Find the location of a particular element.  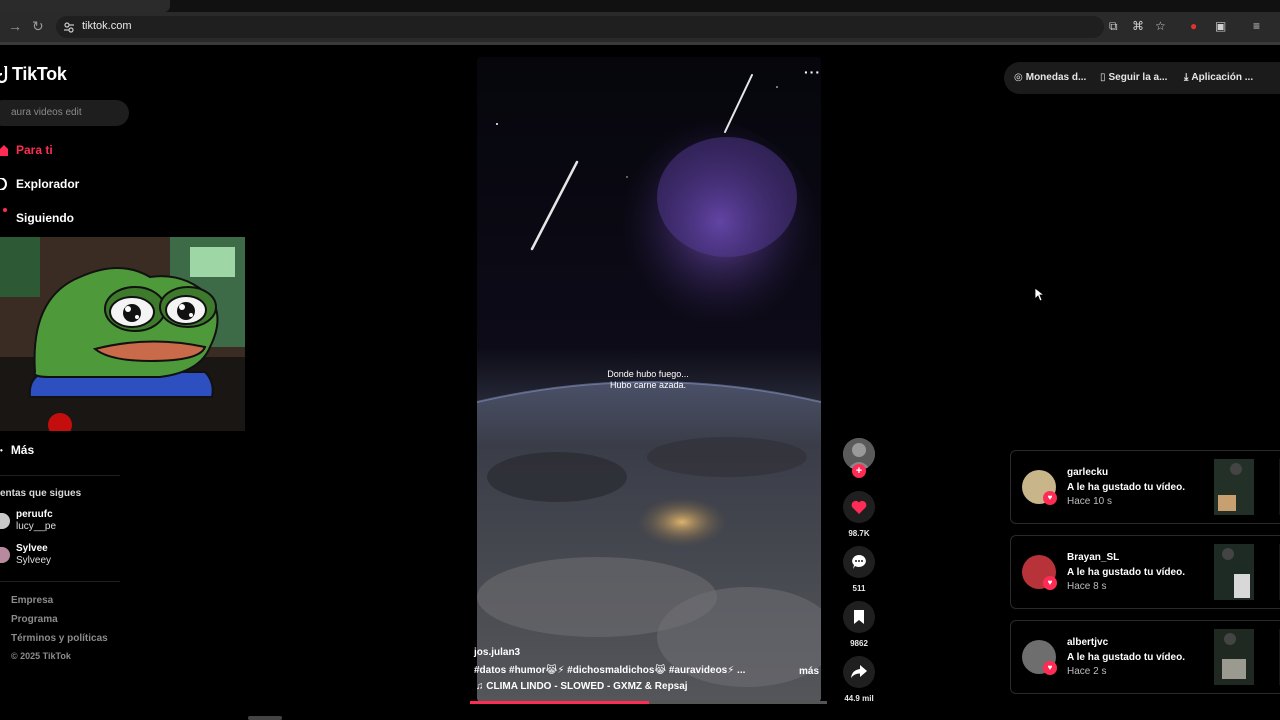

reload-icon: ↻ is located at coordinates (38, 26).